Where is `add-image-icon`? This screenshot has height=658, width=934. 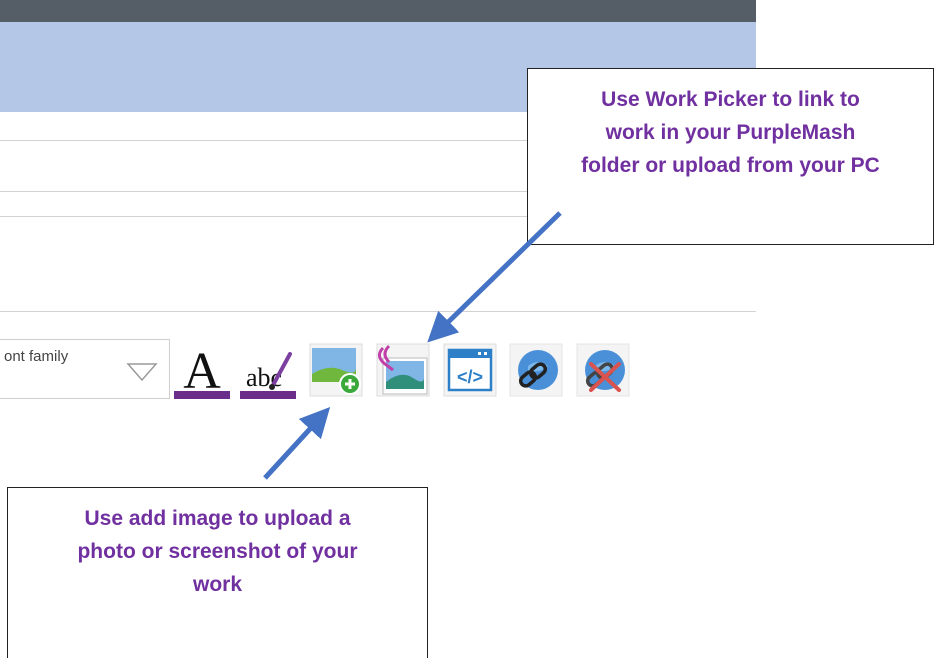
add-image-icon is located at coordinates (336, 370).